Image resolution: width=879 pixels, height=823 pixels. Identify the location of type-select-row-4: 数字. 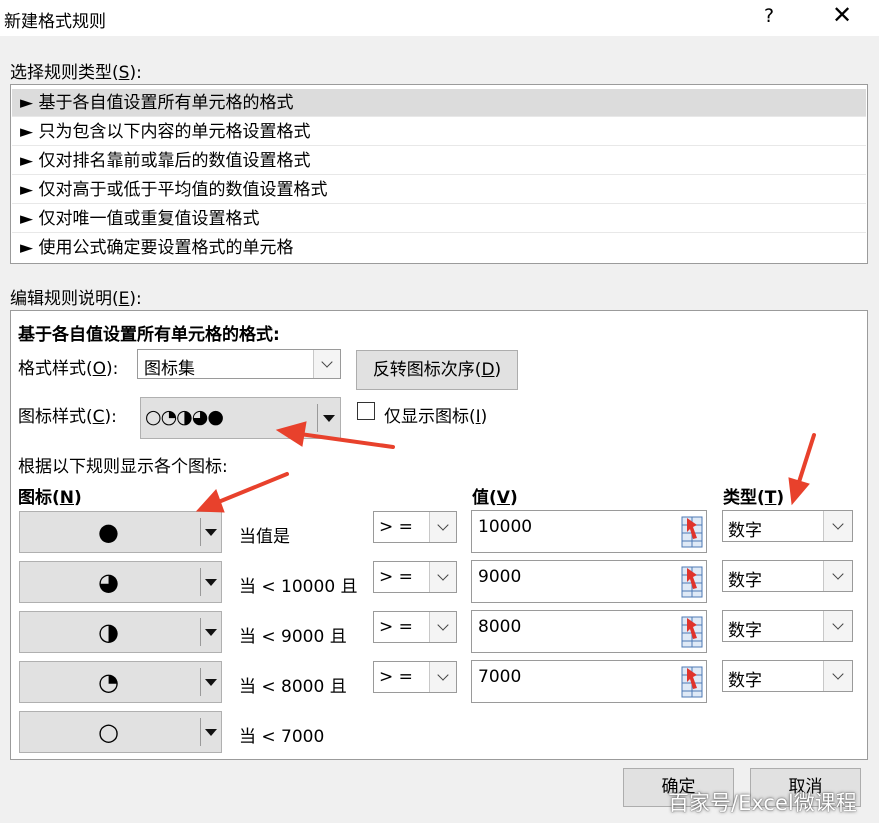
(787, 676).